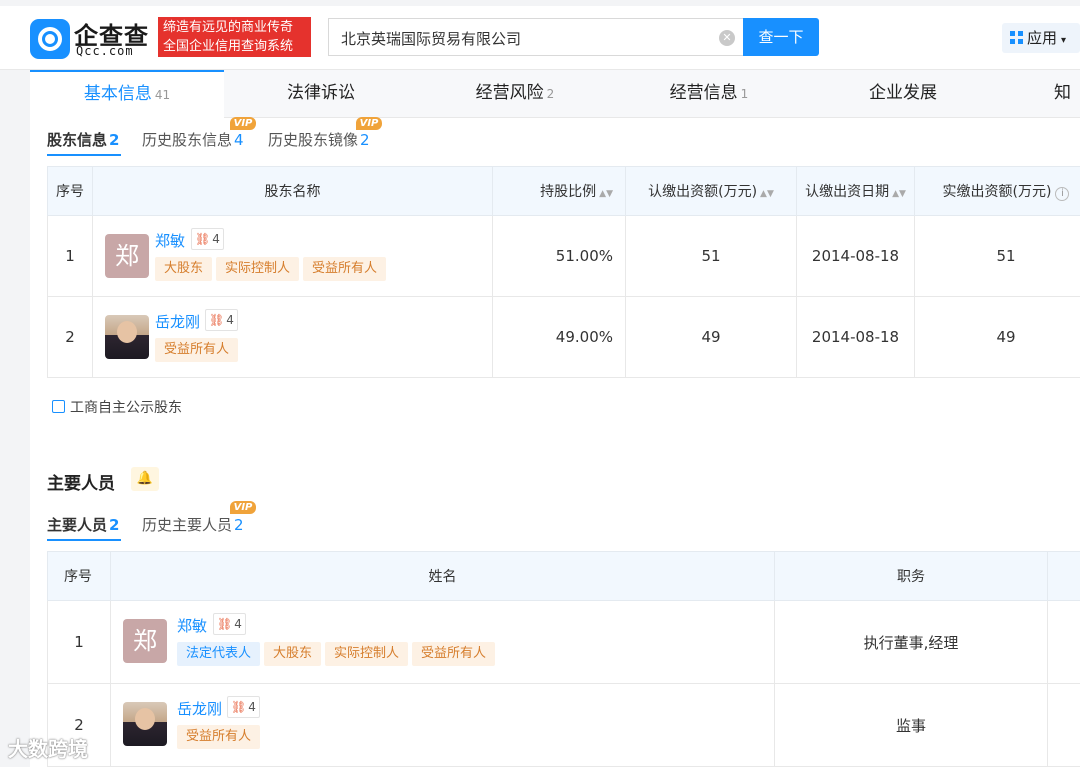  Describe the element at coordinates (1040, 94) in the screenshot. I see `tab-ip: 知识` at that location.